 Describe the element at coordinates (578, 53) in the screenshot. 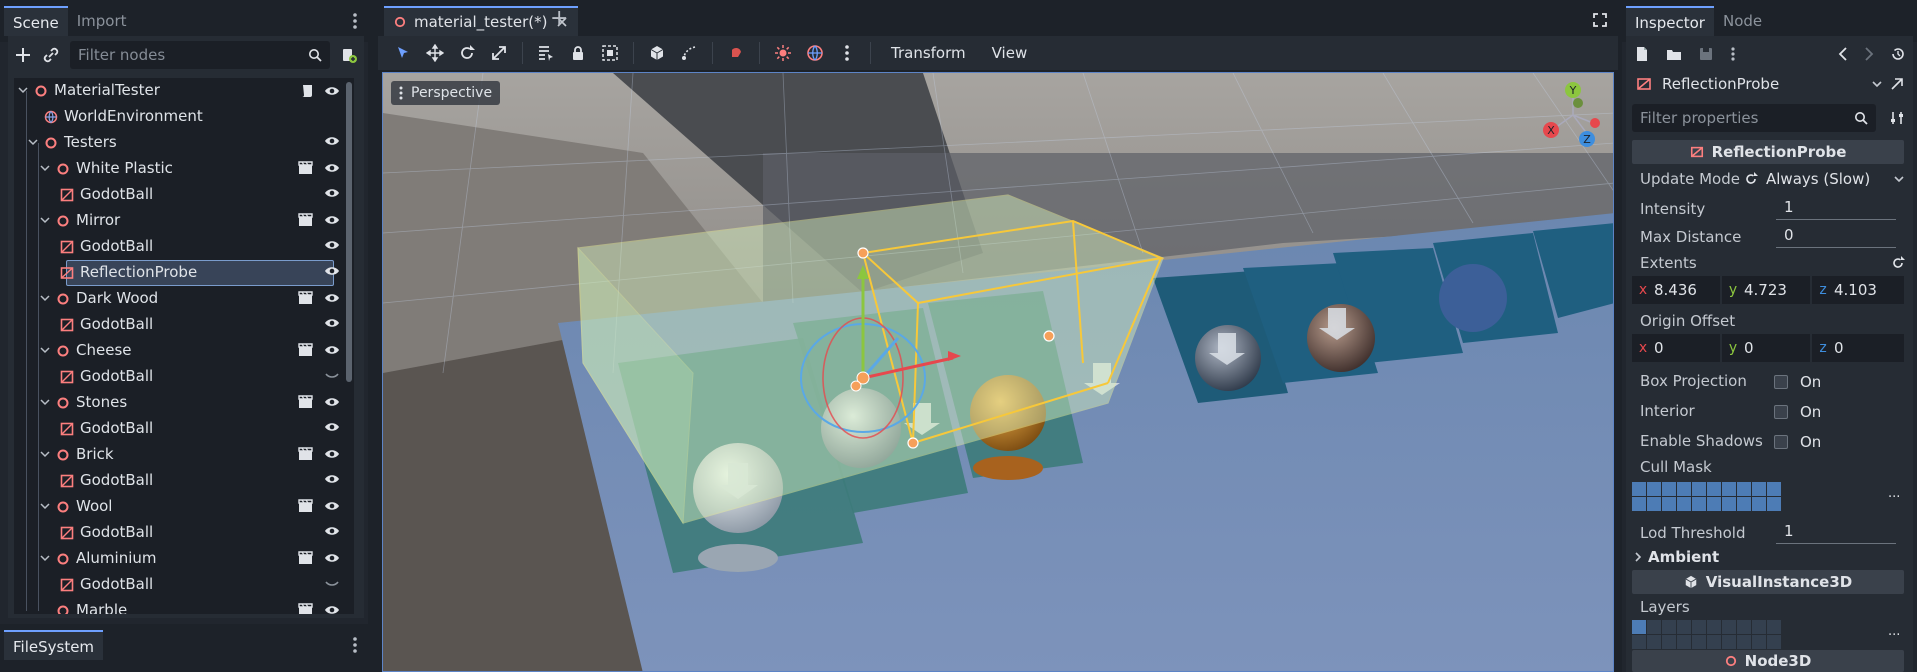

I see `lock-icon` at that location.